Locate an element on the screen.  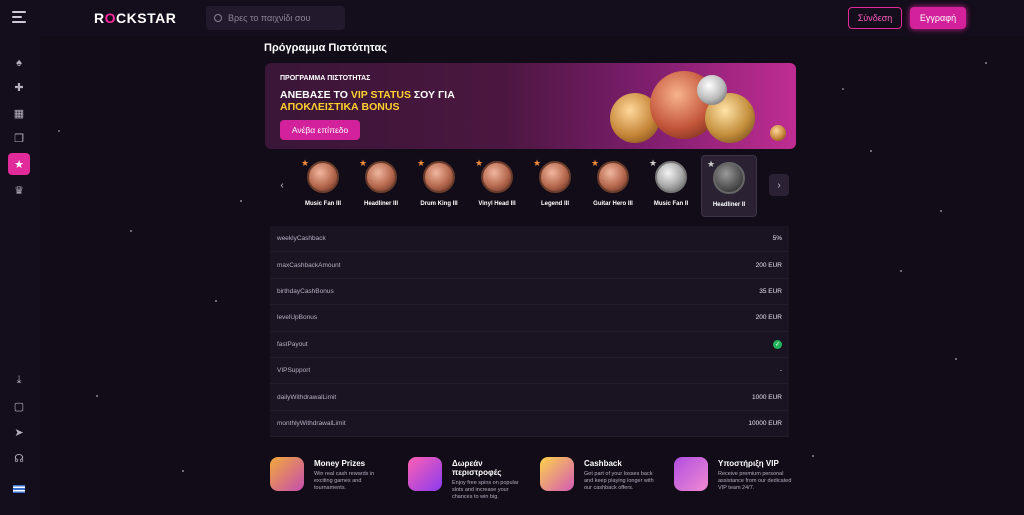
register-button: Εγγραφή is located at coordinates (938, 18).